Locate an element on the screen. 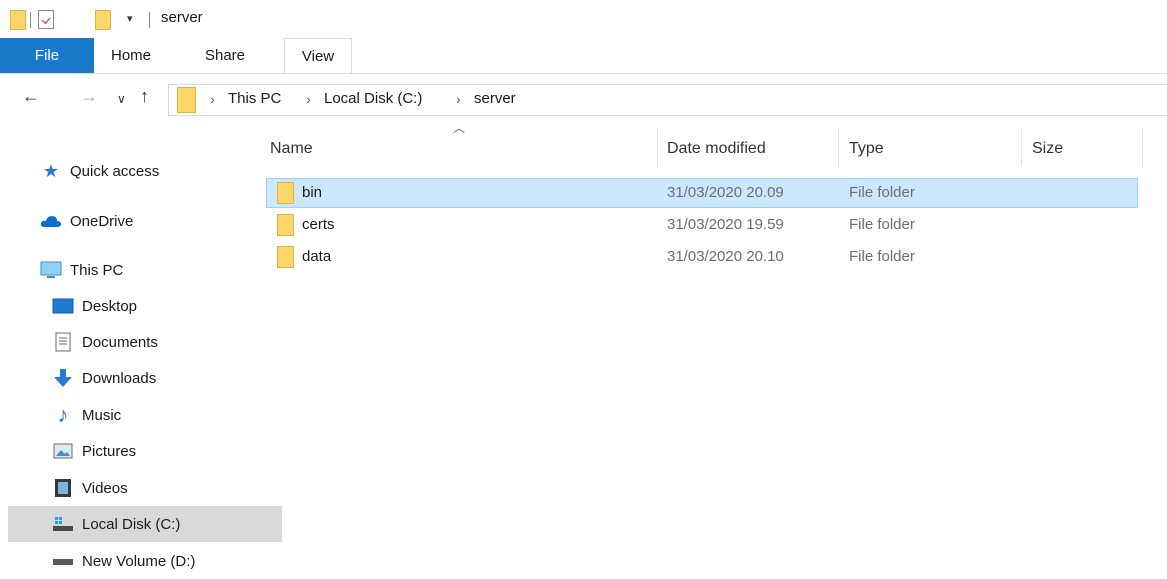 This screenshot has width=1167, height=579. breadcrumb-server: server is located at coordinates (495, 98).